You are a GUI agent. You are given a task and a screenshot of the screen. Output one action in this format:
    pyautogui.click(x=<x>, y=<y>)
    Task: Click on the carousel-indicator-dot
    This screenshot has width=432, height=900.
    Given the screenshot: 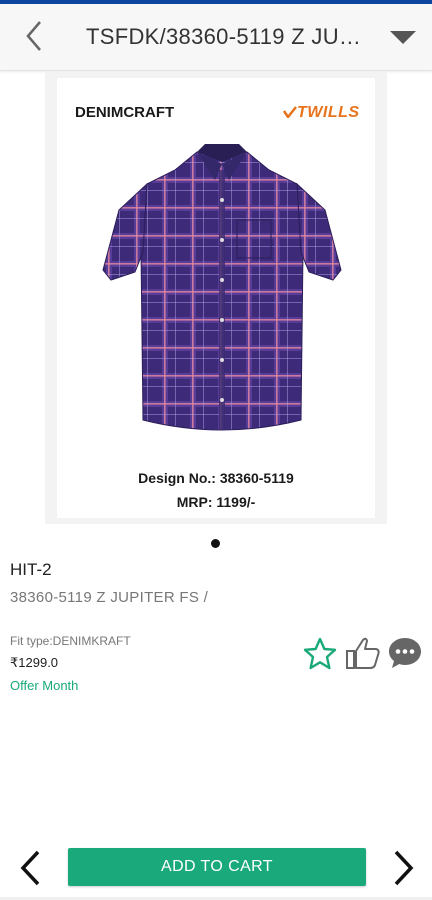 What is the action you would take?
    pyautogui.click(x=215, y=543)
    